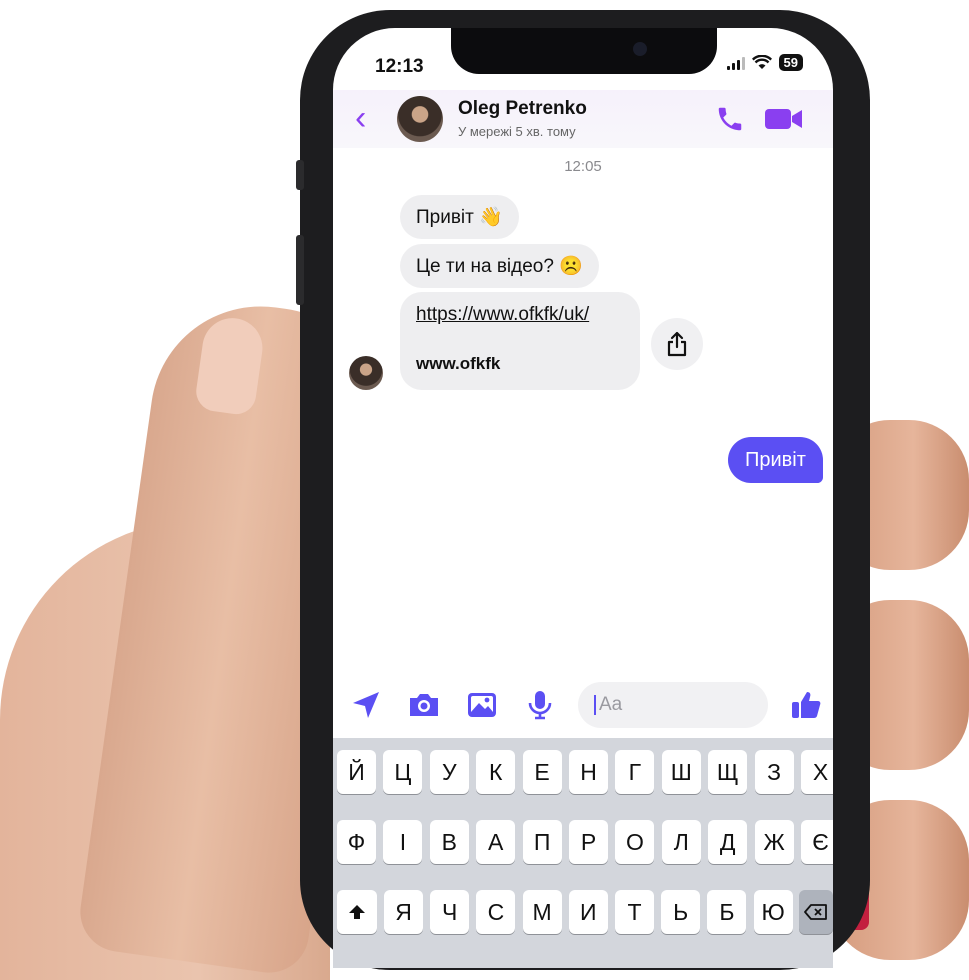 This screenshot has height=980, width=969. What do you see at coordinates (496, 842) in the screenshot?
I see `key-А: А` at bounding box center [496, 842].